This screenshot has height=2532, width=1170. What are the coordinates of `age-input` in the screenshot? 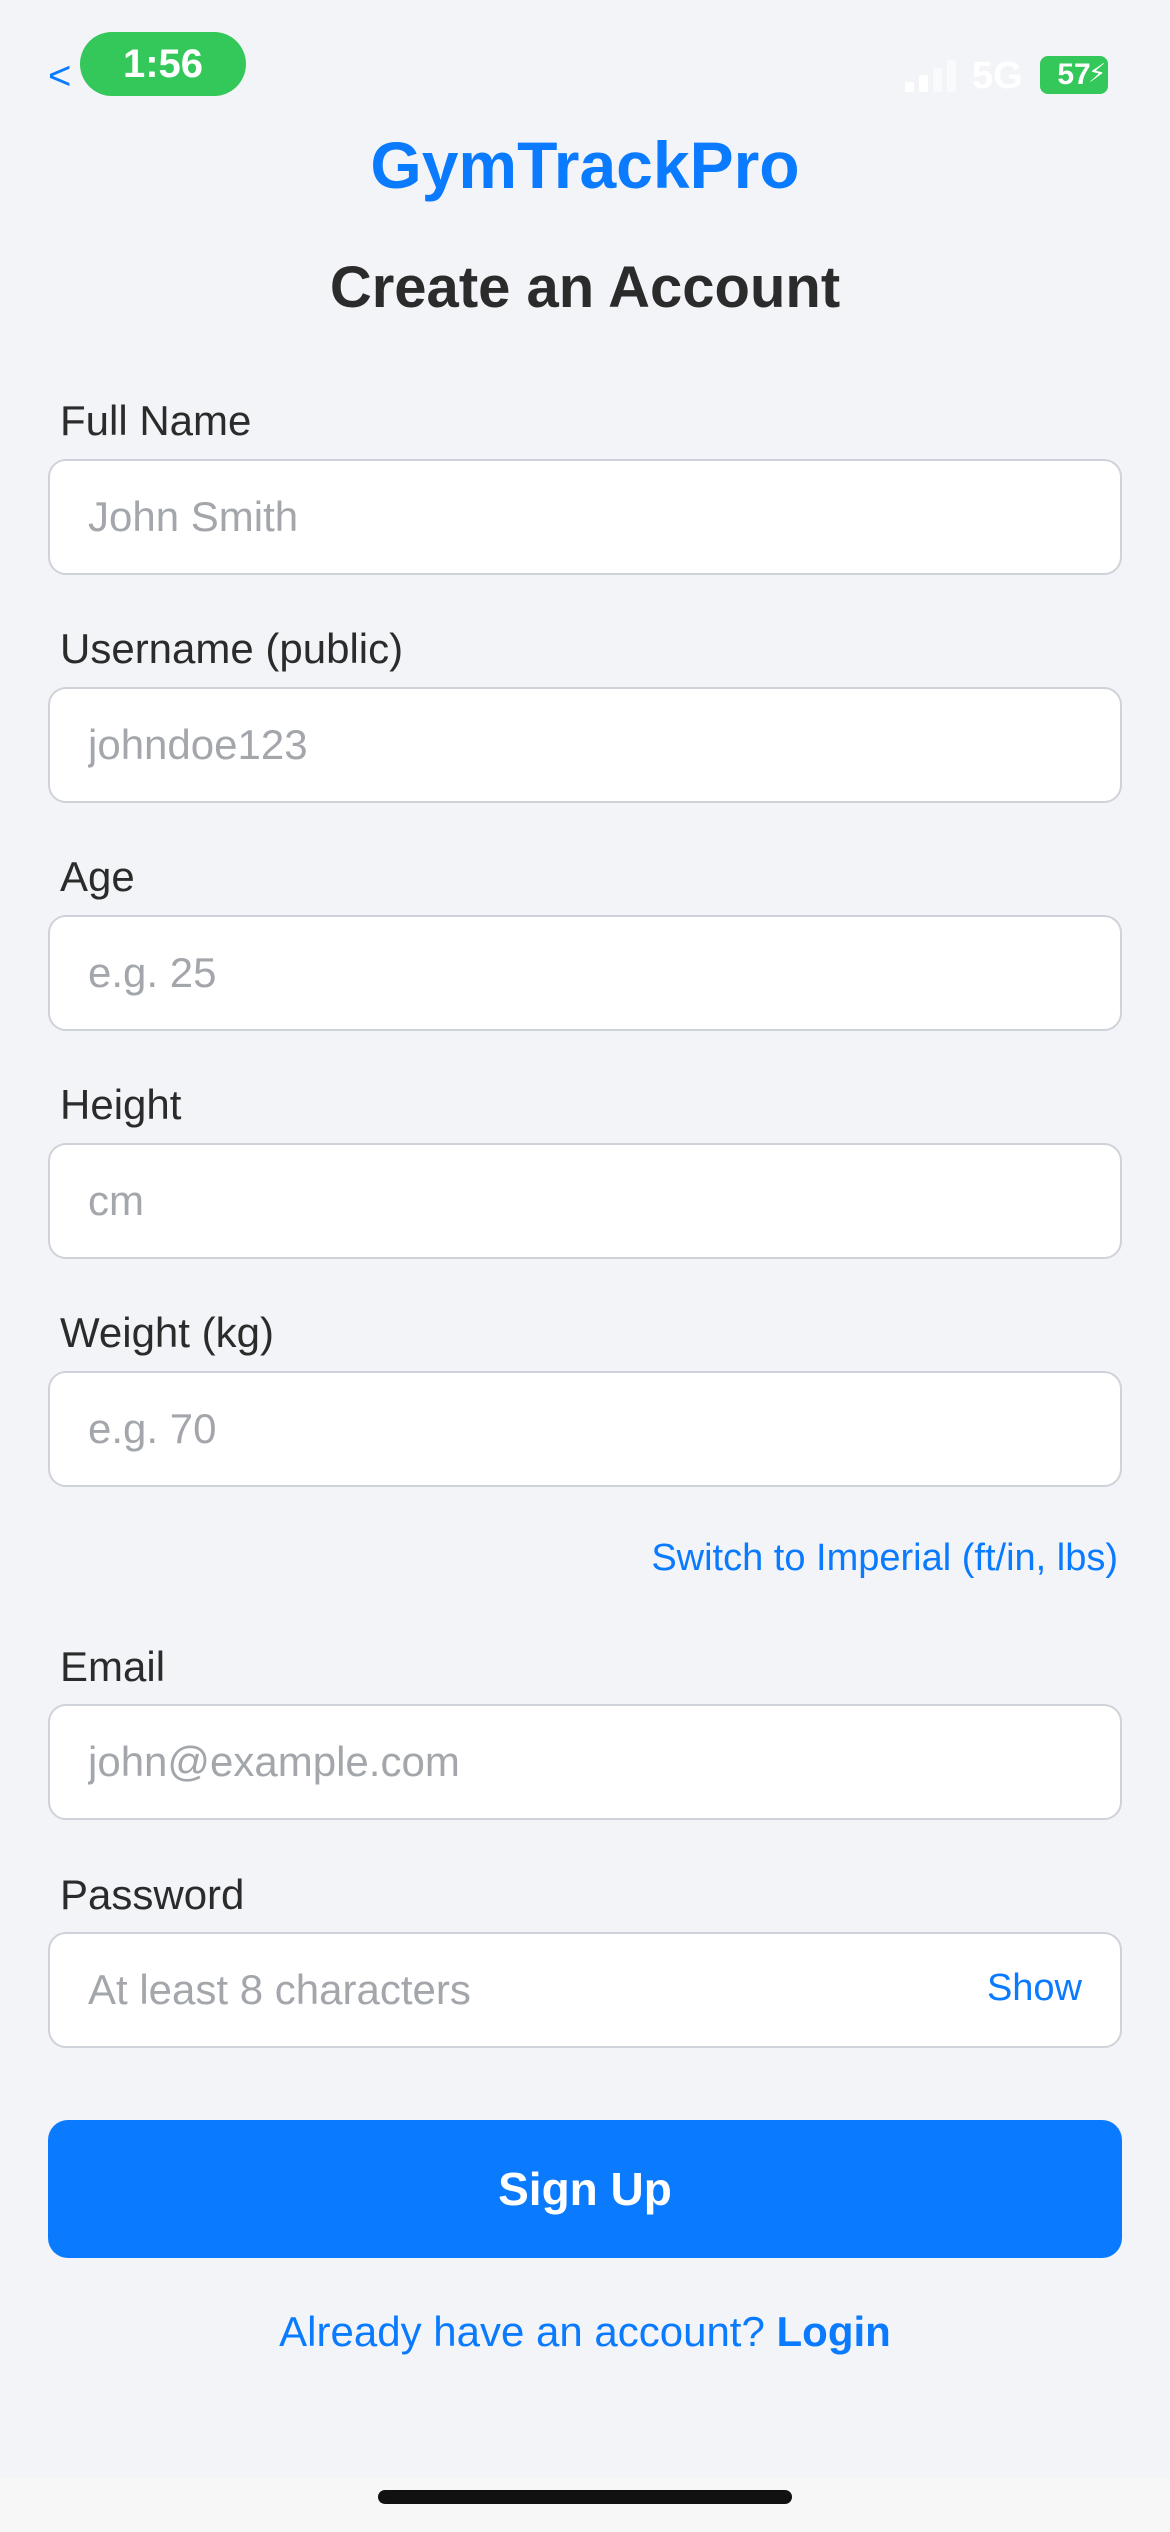 It's located at (585, 973).